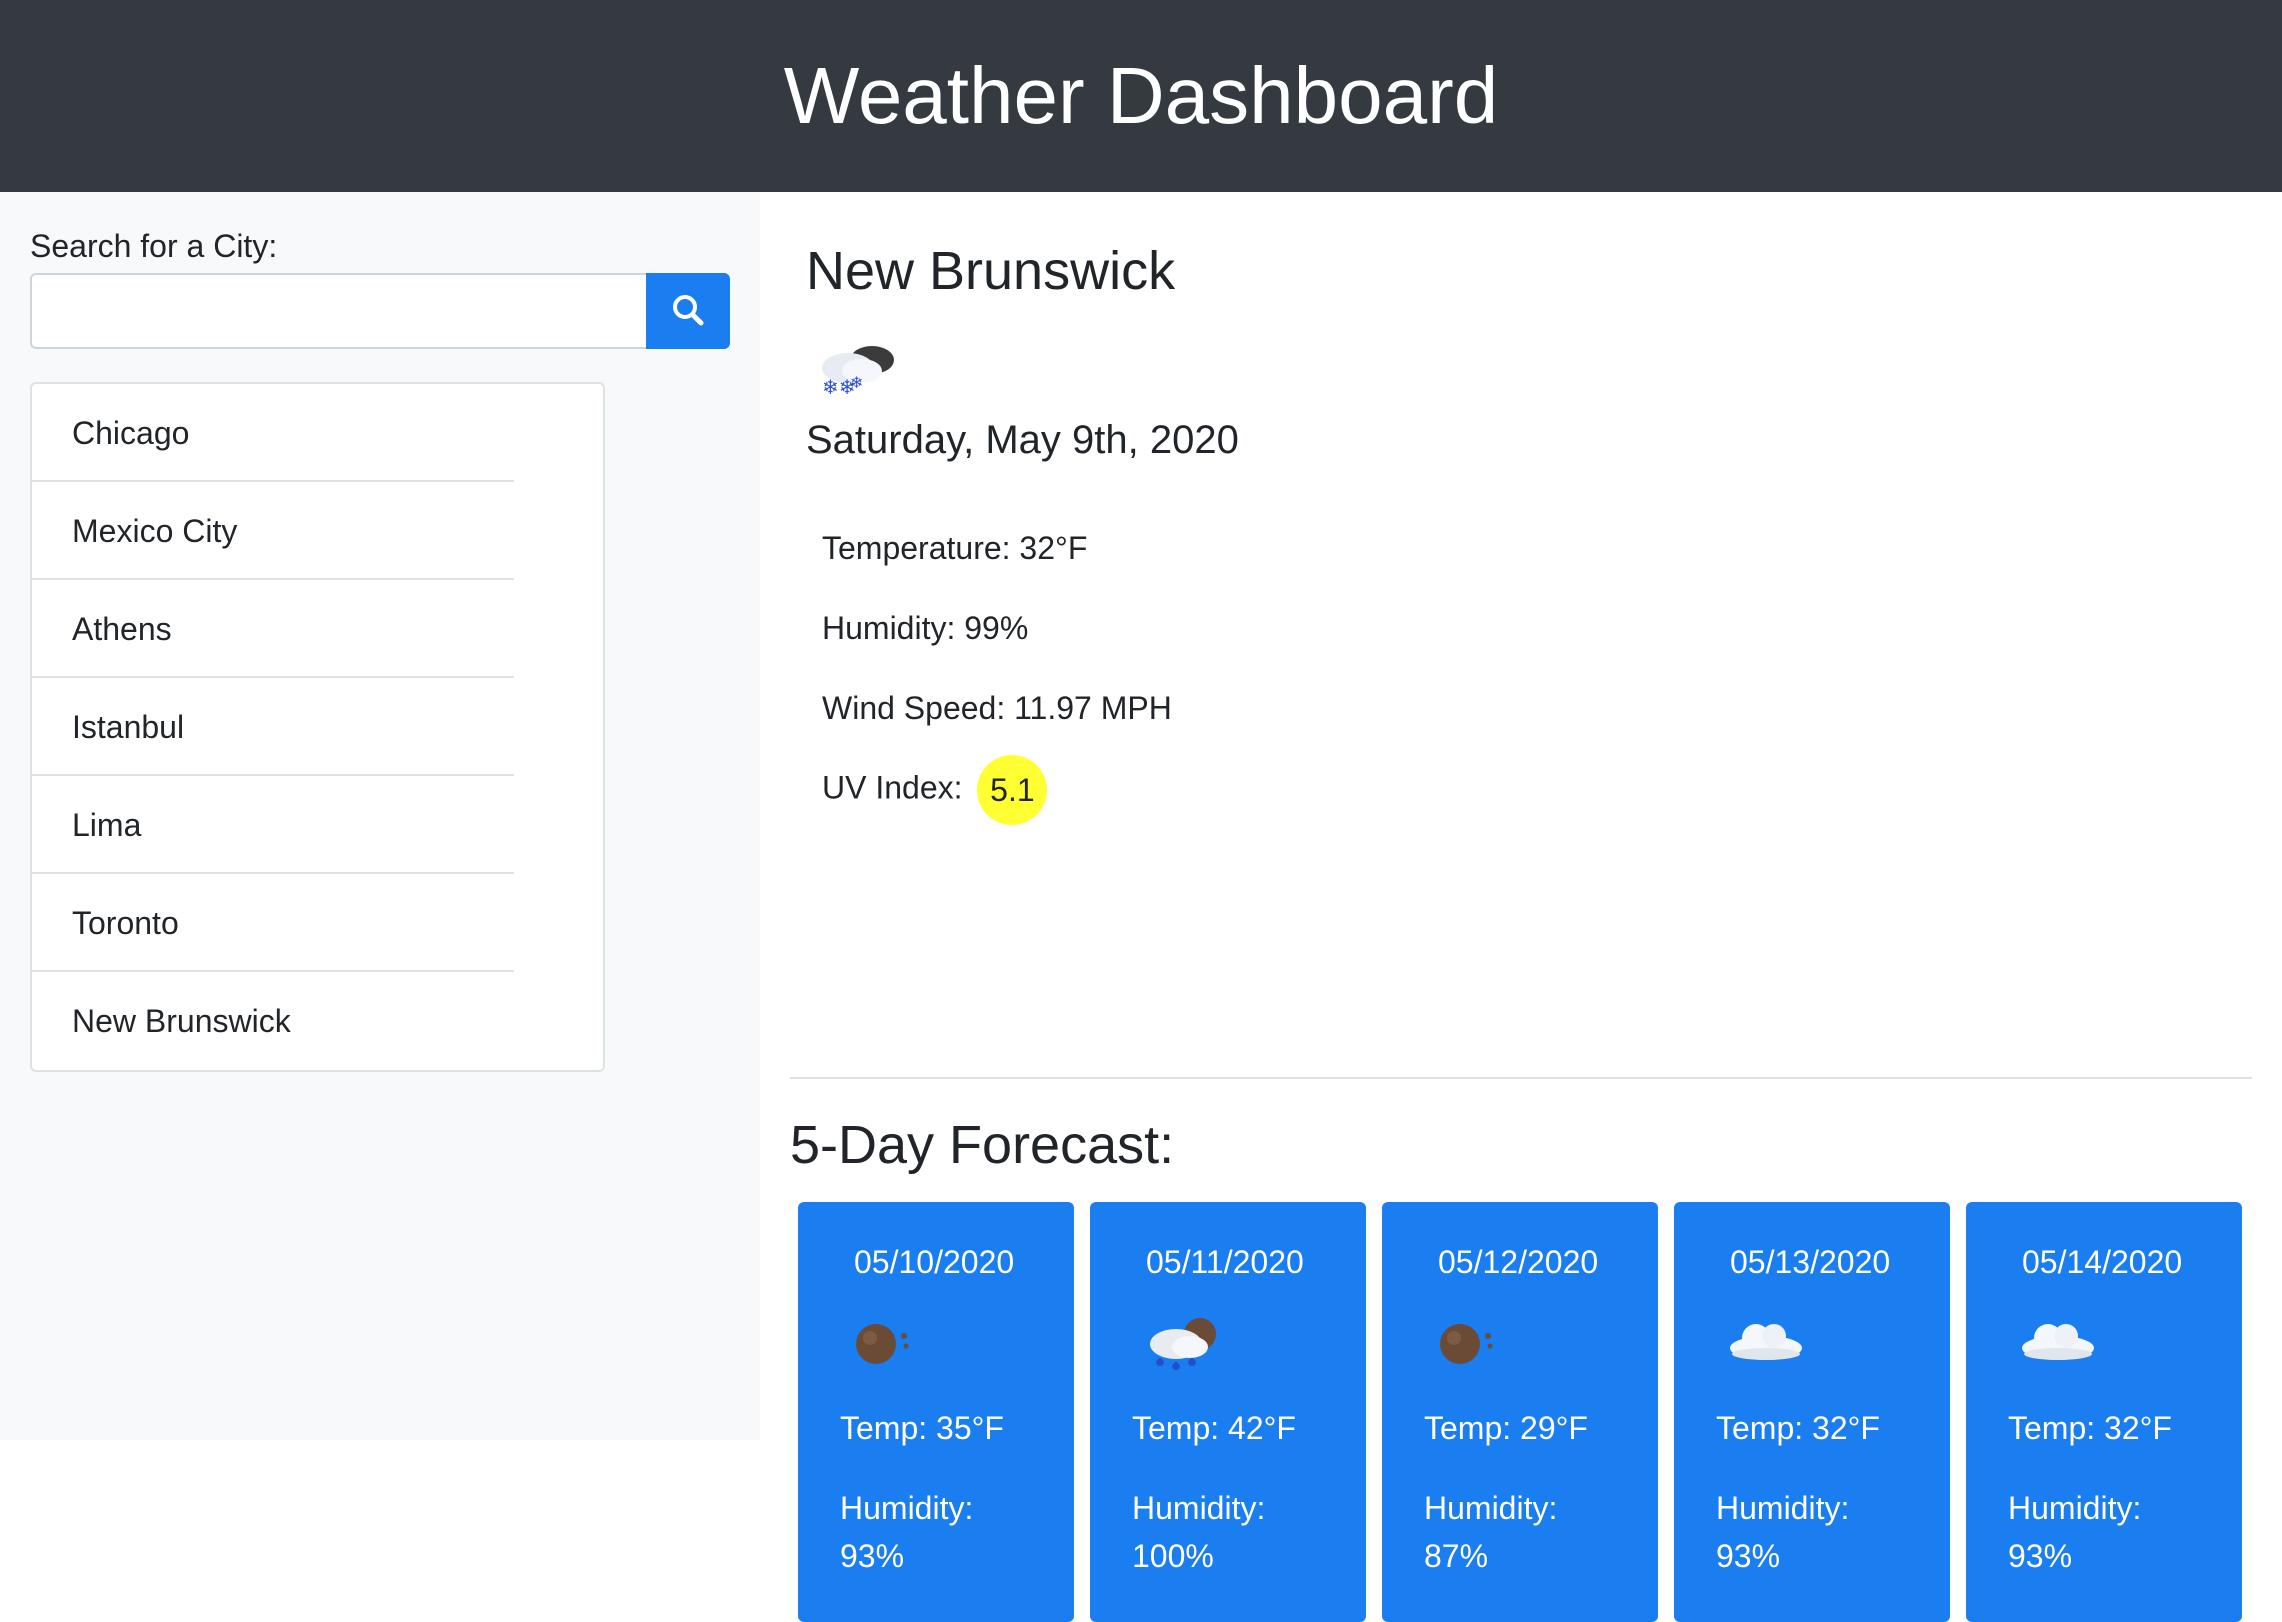 The image size is (2282, 1622). I want to click on temperature-value: Temperature: 32°F, so click(955, 548).